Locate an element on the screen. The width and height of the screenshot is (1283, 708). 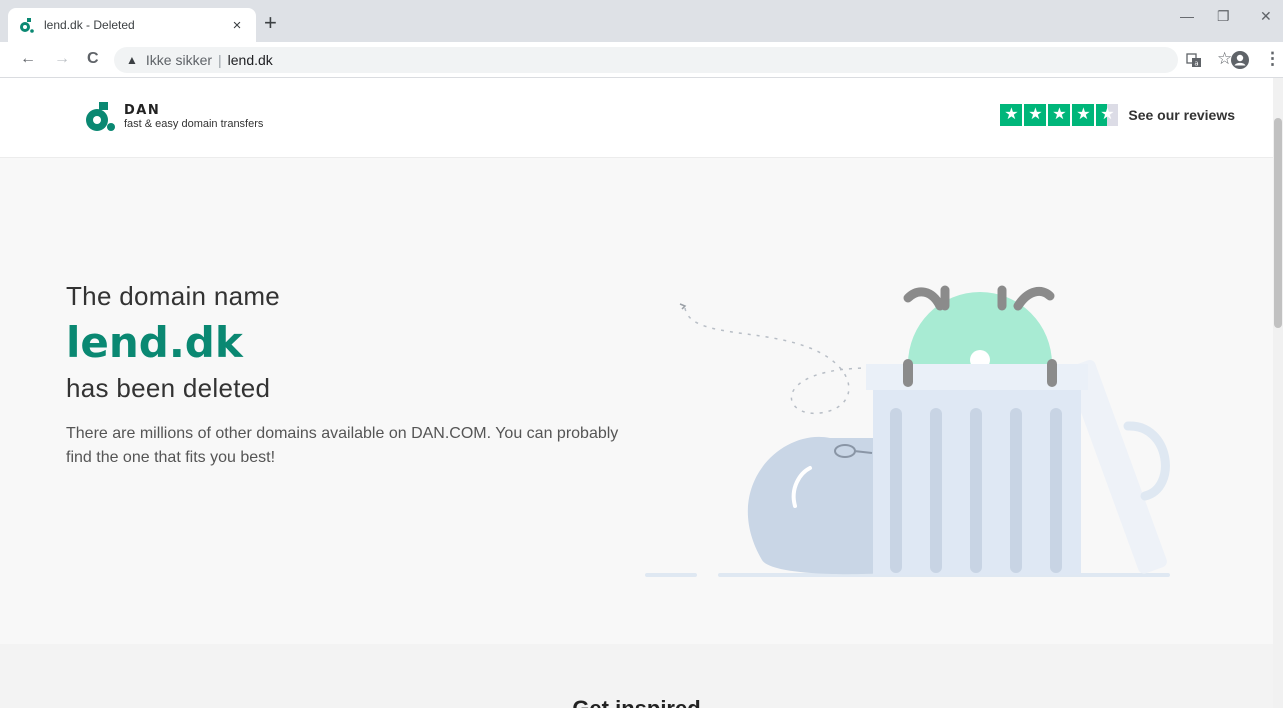
scrollbar-thumb is located at coordinates (1278, 223).